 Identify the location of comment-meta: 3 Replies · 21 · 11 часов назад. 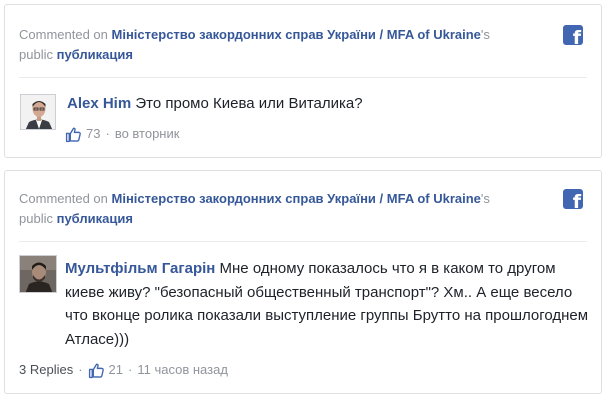
(123, 370).